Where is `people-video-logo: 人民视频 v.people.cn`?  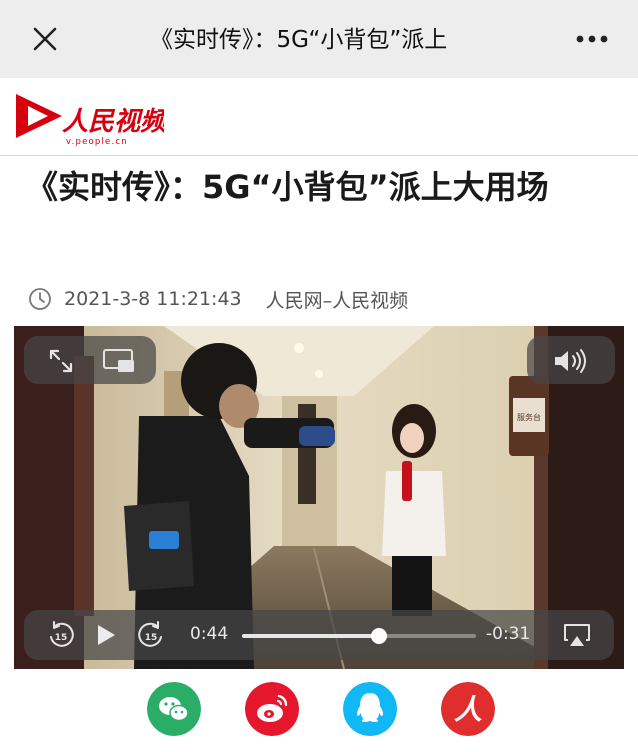 people-video-logo: 人民视频 v.people.cn is located at coordinates (89, 118).